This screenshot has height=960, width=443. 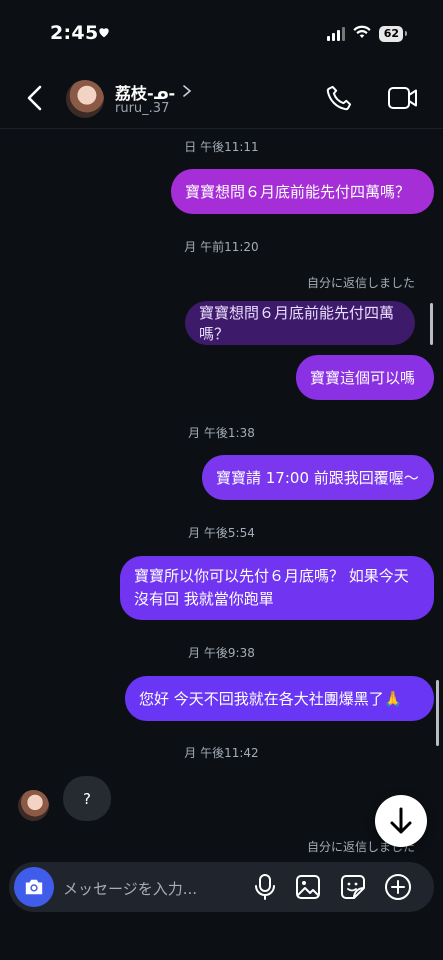 What do you see at coordinates (353, 887) in the screenshot?
I see `sticker-icon` at bounding box center [353, 887].